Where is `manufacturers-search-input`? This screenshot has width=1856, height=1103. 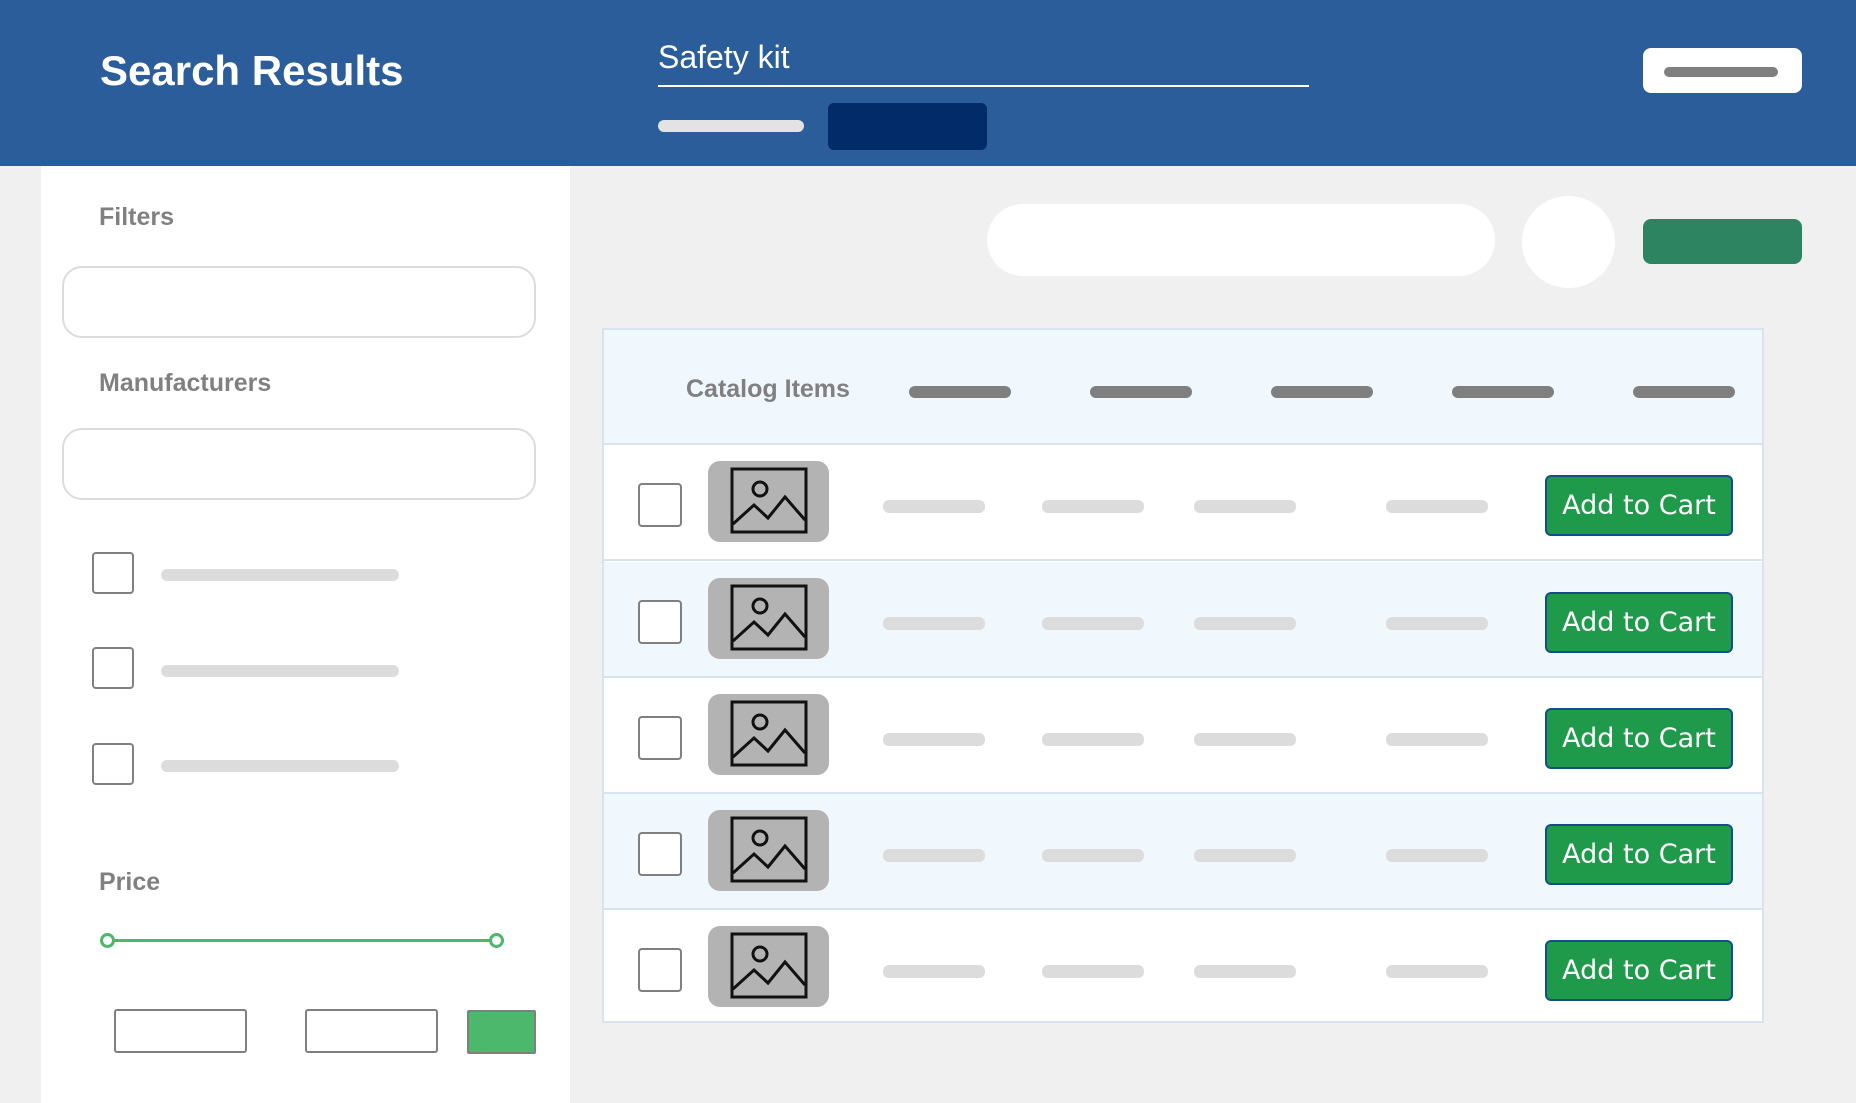
manufacturers-search-input is located at coordinates (299, 464).